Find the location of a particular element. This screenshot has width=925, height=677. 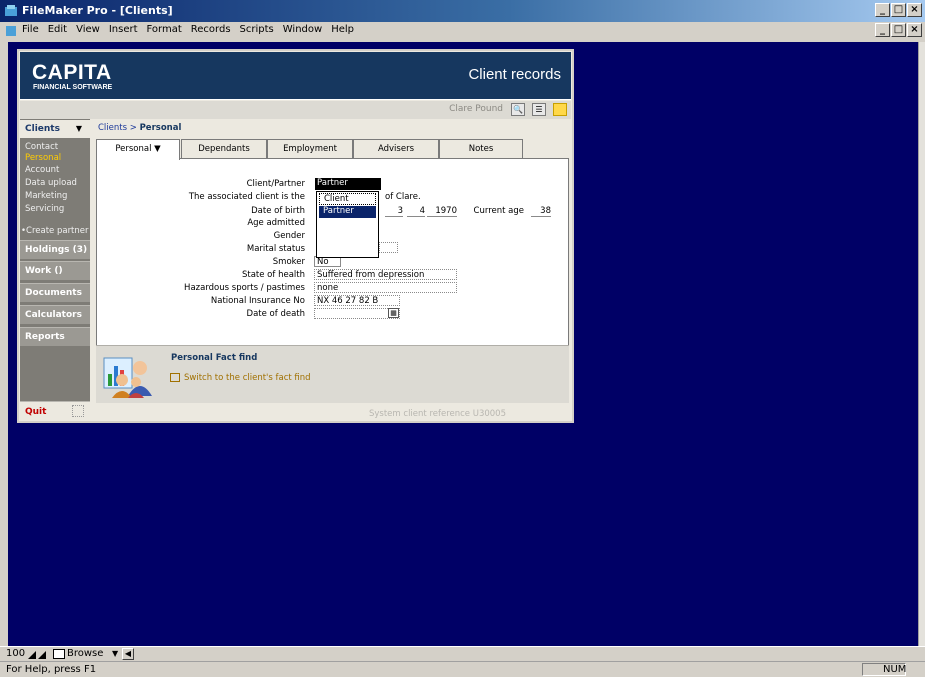

window-controls: _ □ × is located at coordinates (898, 10).